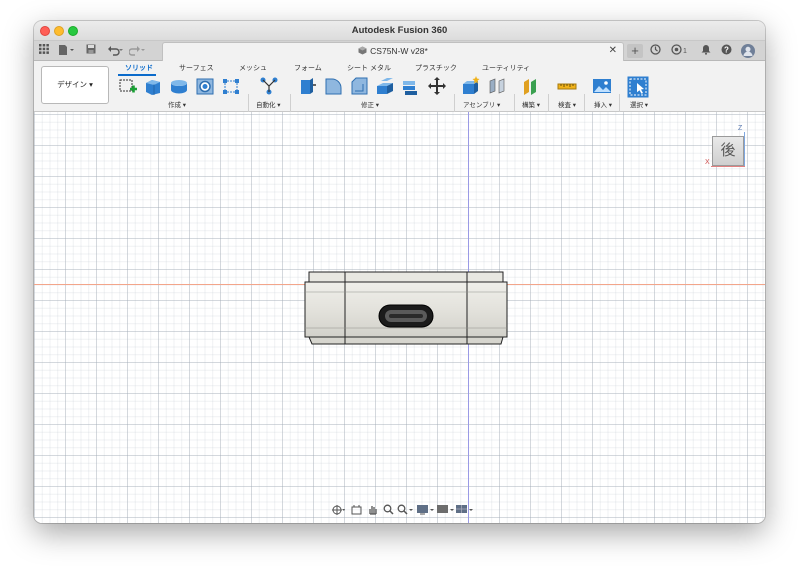  What do you see at coordinates (411, 86) in the screenshot?
I see `combine-icon` at bounding box center [411, 86].